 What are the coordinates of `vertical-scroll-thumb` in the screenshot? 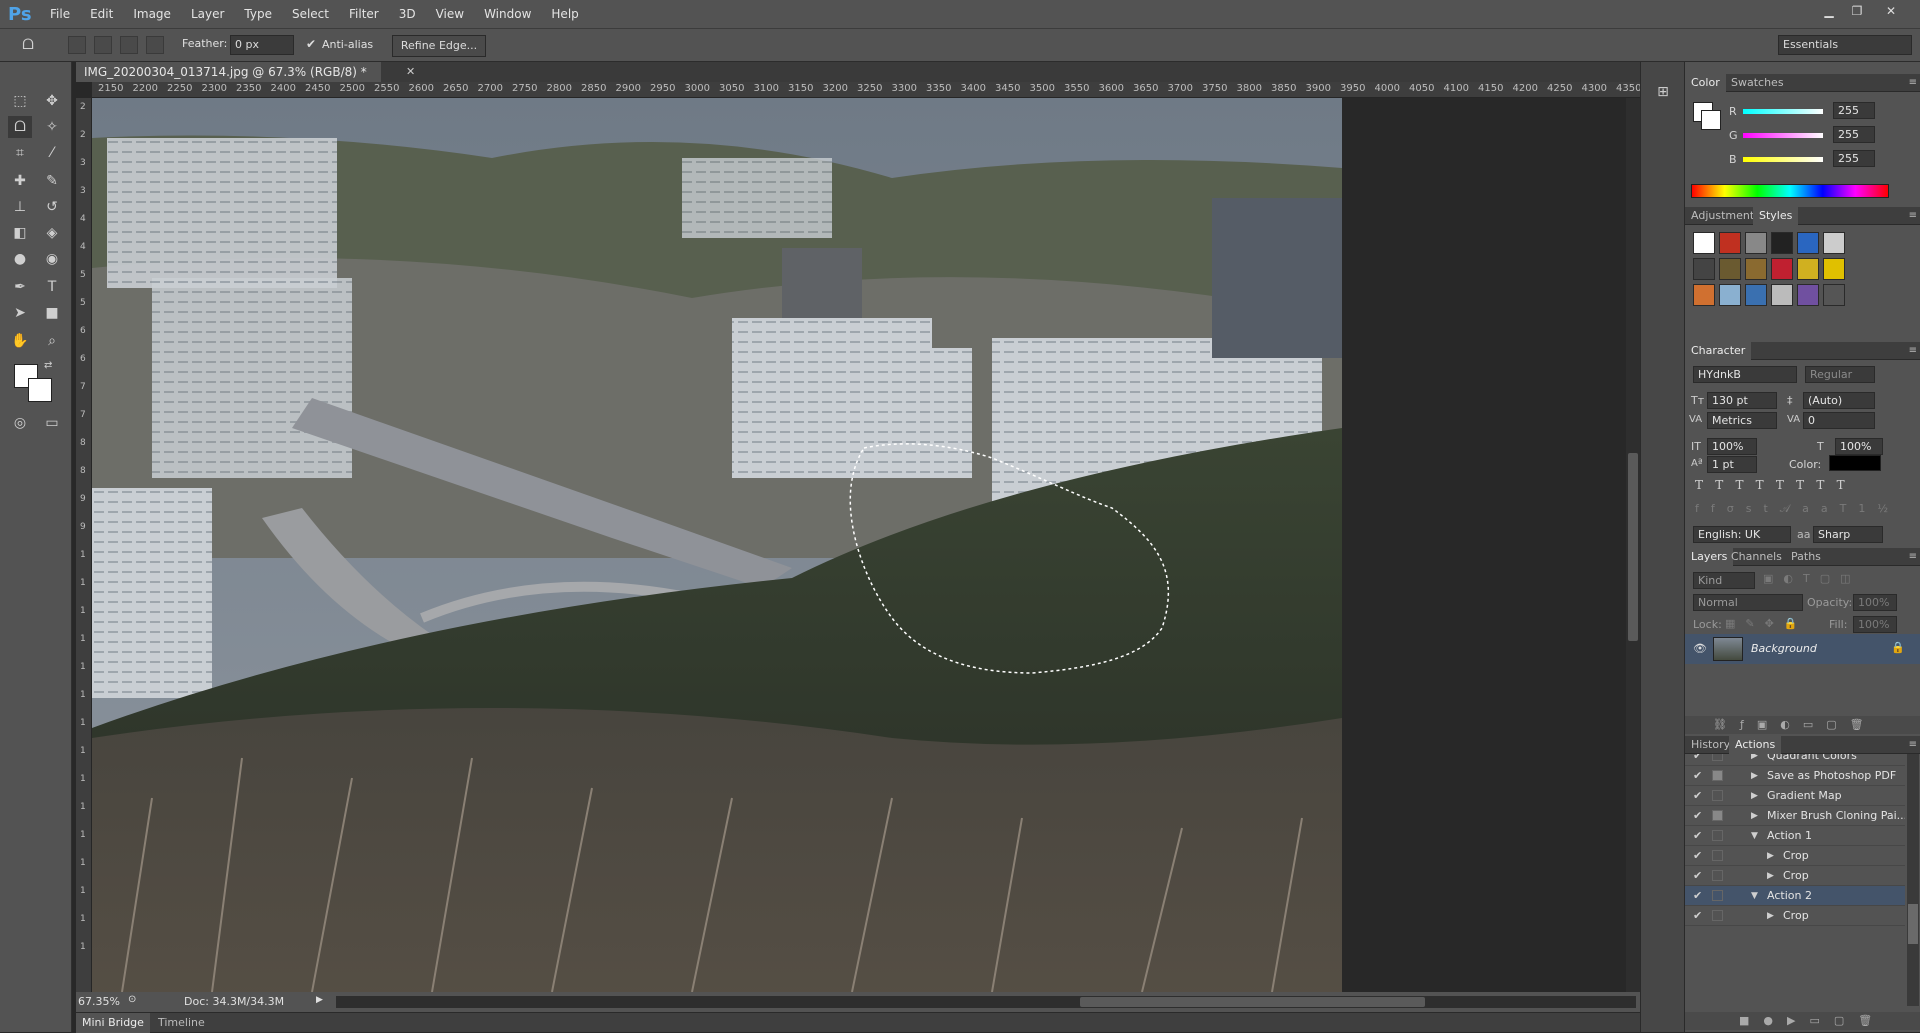 It's located at (1633, 547).